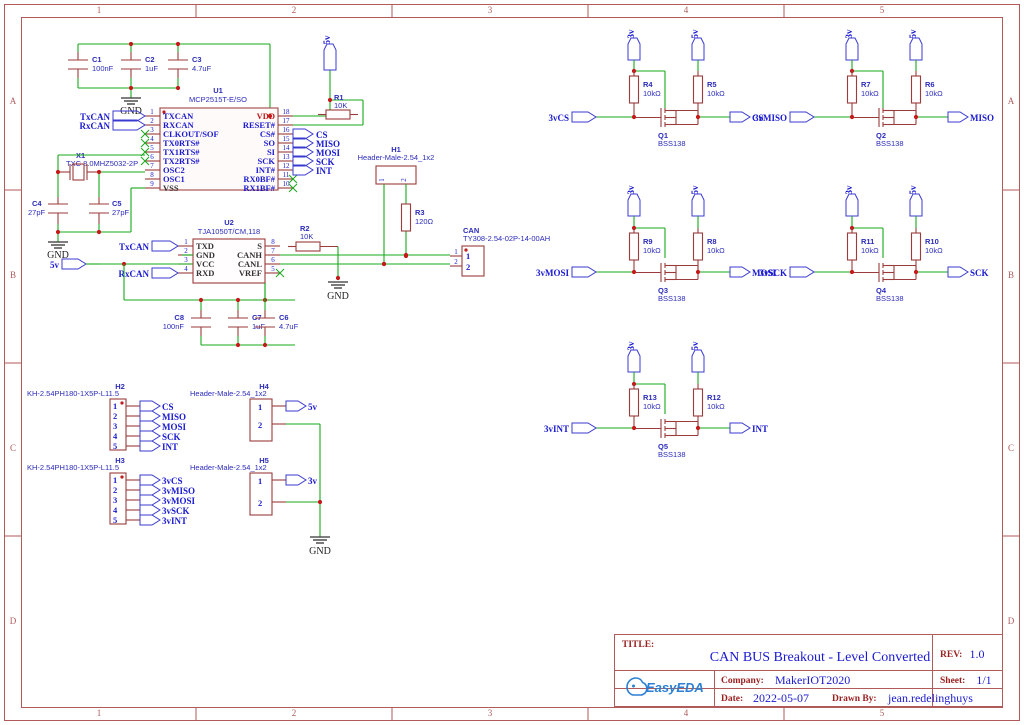 The image size is (1024, 725). I want to click on gnd-label-headers: GND, so click(320, 551).